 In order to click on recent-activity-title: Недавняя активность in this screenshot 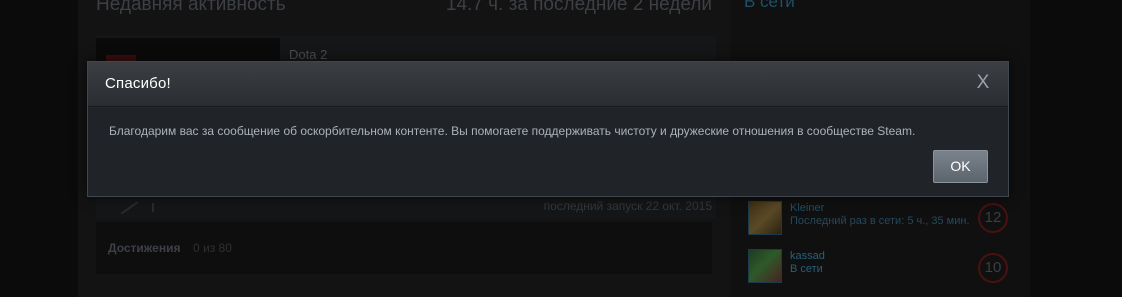, I will do `click(191, 7)`.